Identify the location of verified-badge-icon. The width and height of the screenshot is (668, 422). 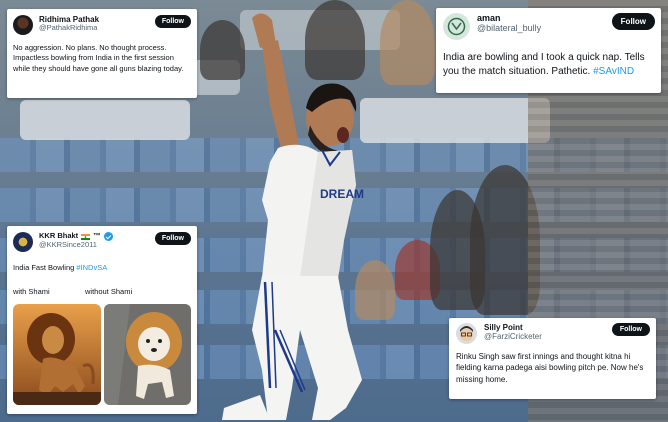
(108, 236).